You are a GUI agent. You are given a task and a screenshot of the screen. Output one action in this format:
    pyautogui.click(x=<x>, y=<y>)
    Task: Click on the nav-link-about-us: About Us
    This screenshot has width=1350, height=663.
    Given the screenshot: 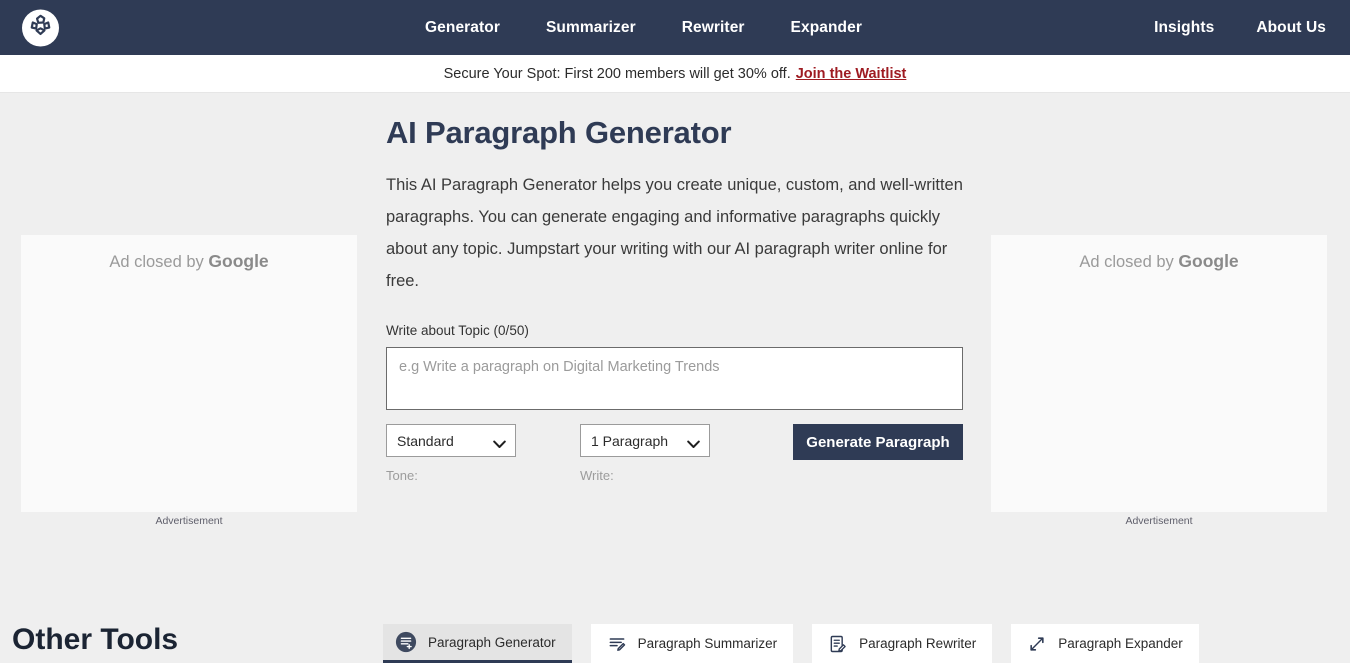 What is the action you would take?
    pyautogui.click(x=1291, y=28)
    